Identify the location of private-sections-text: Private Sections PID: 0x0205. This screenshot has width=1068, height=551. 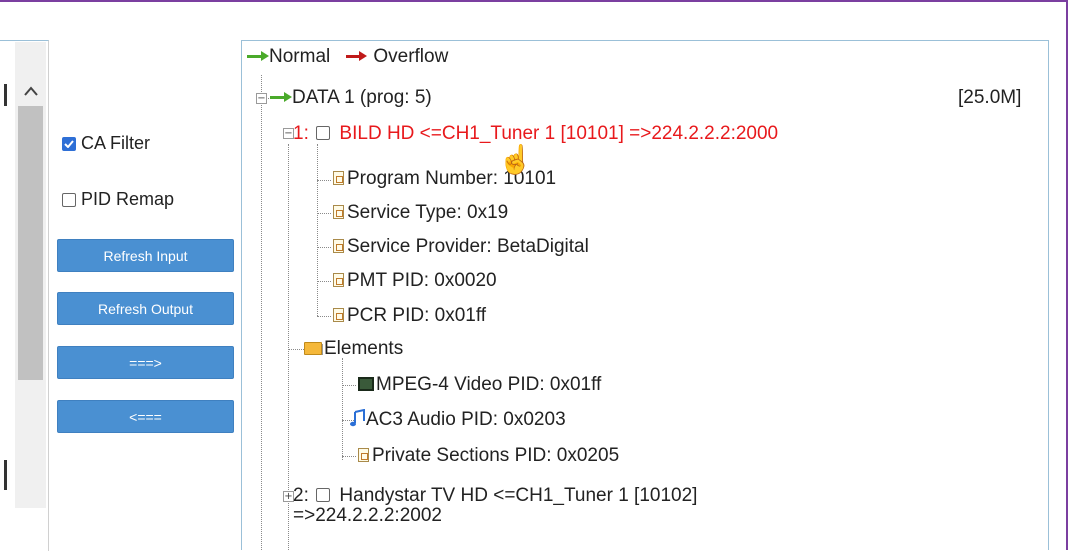
(496, 455).